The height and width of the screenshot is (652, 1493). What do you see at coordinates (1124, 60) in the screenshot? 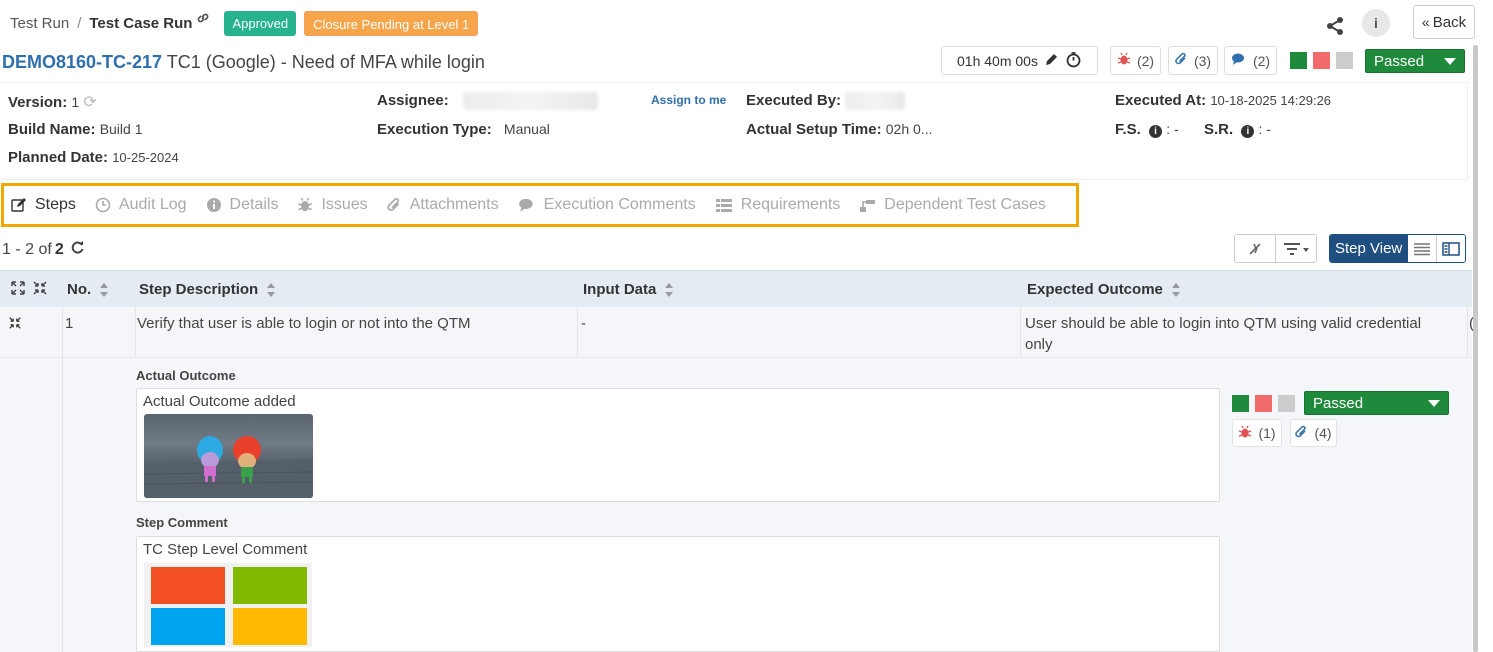
I see `bug-icon` at bounding box center [1124, 60].